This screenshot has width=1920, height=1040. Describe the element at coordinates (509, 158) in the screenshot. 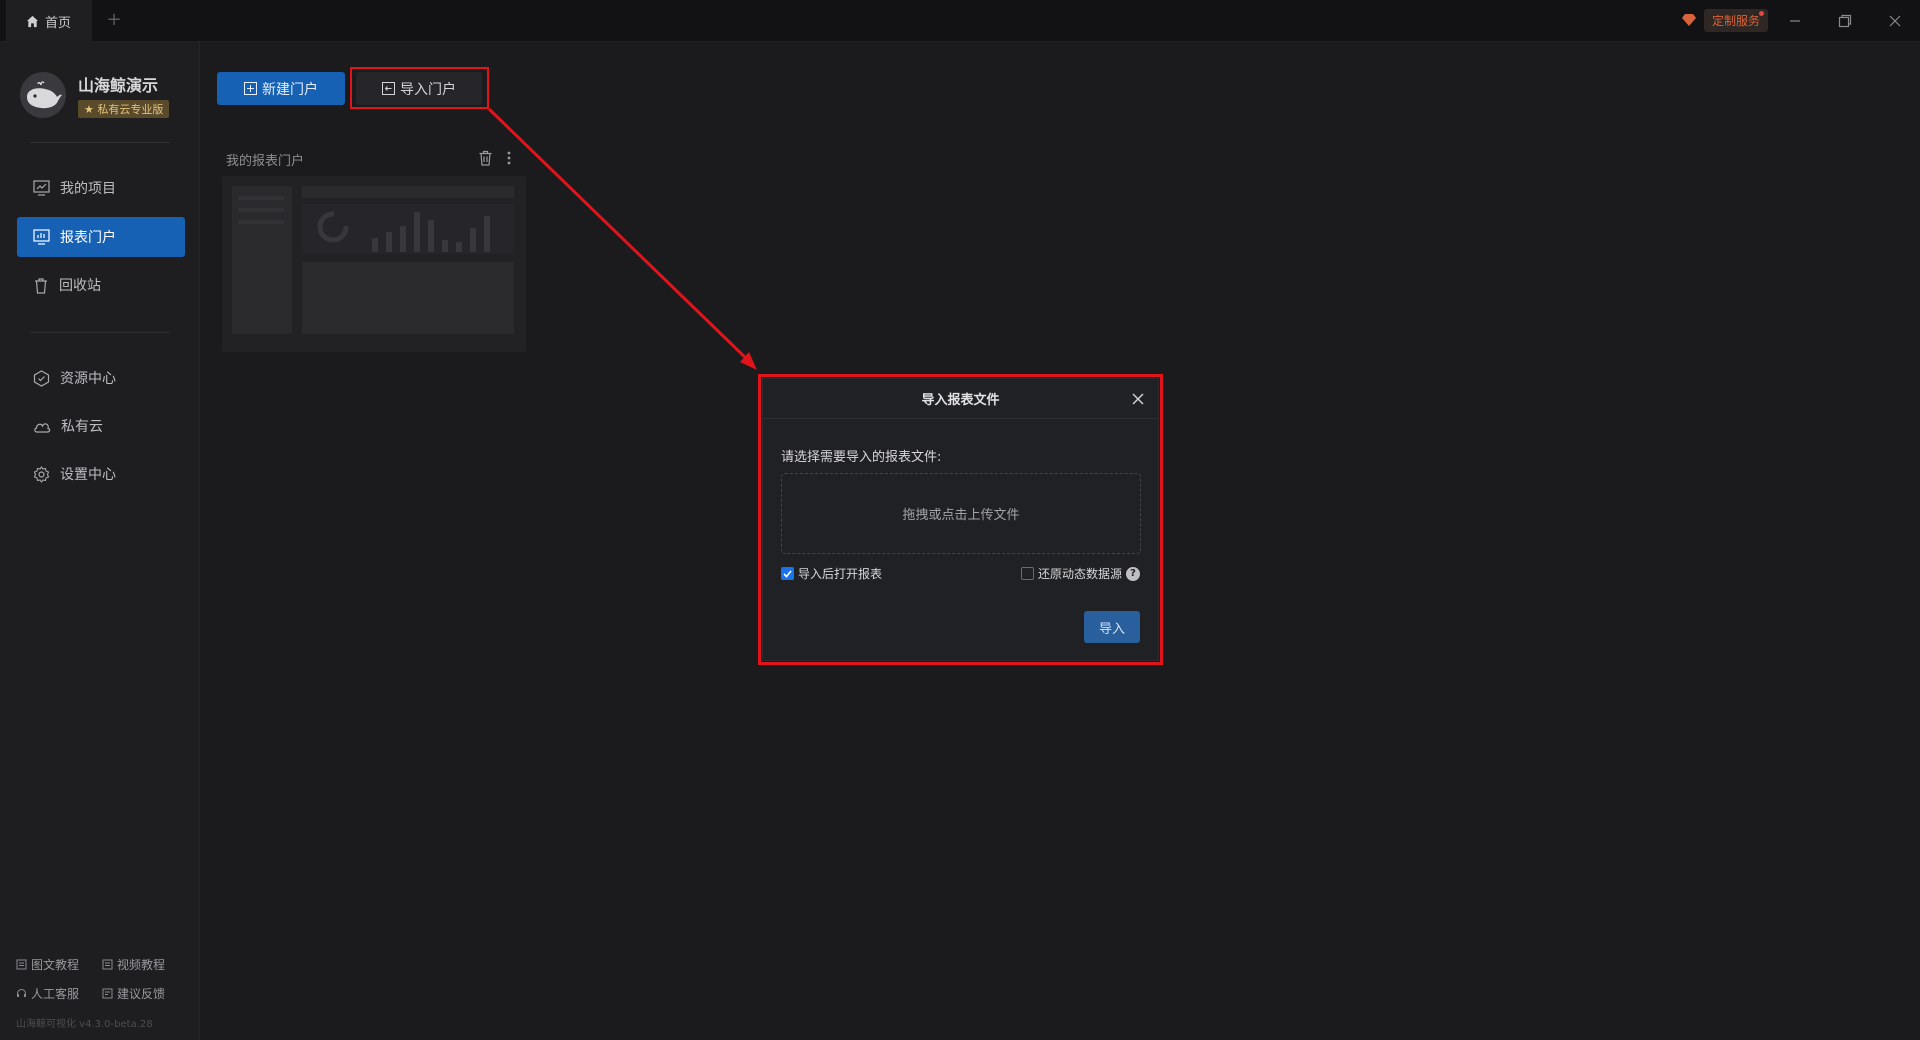

I see `more-vertical-icon` at that location.